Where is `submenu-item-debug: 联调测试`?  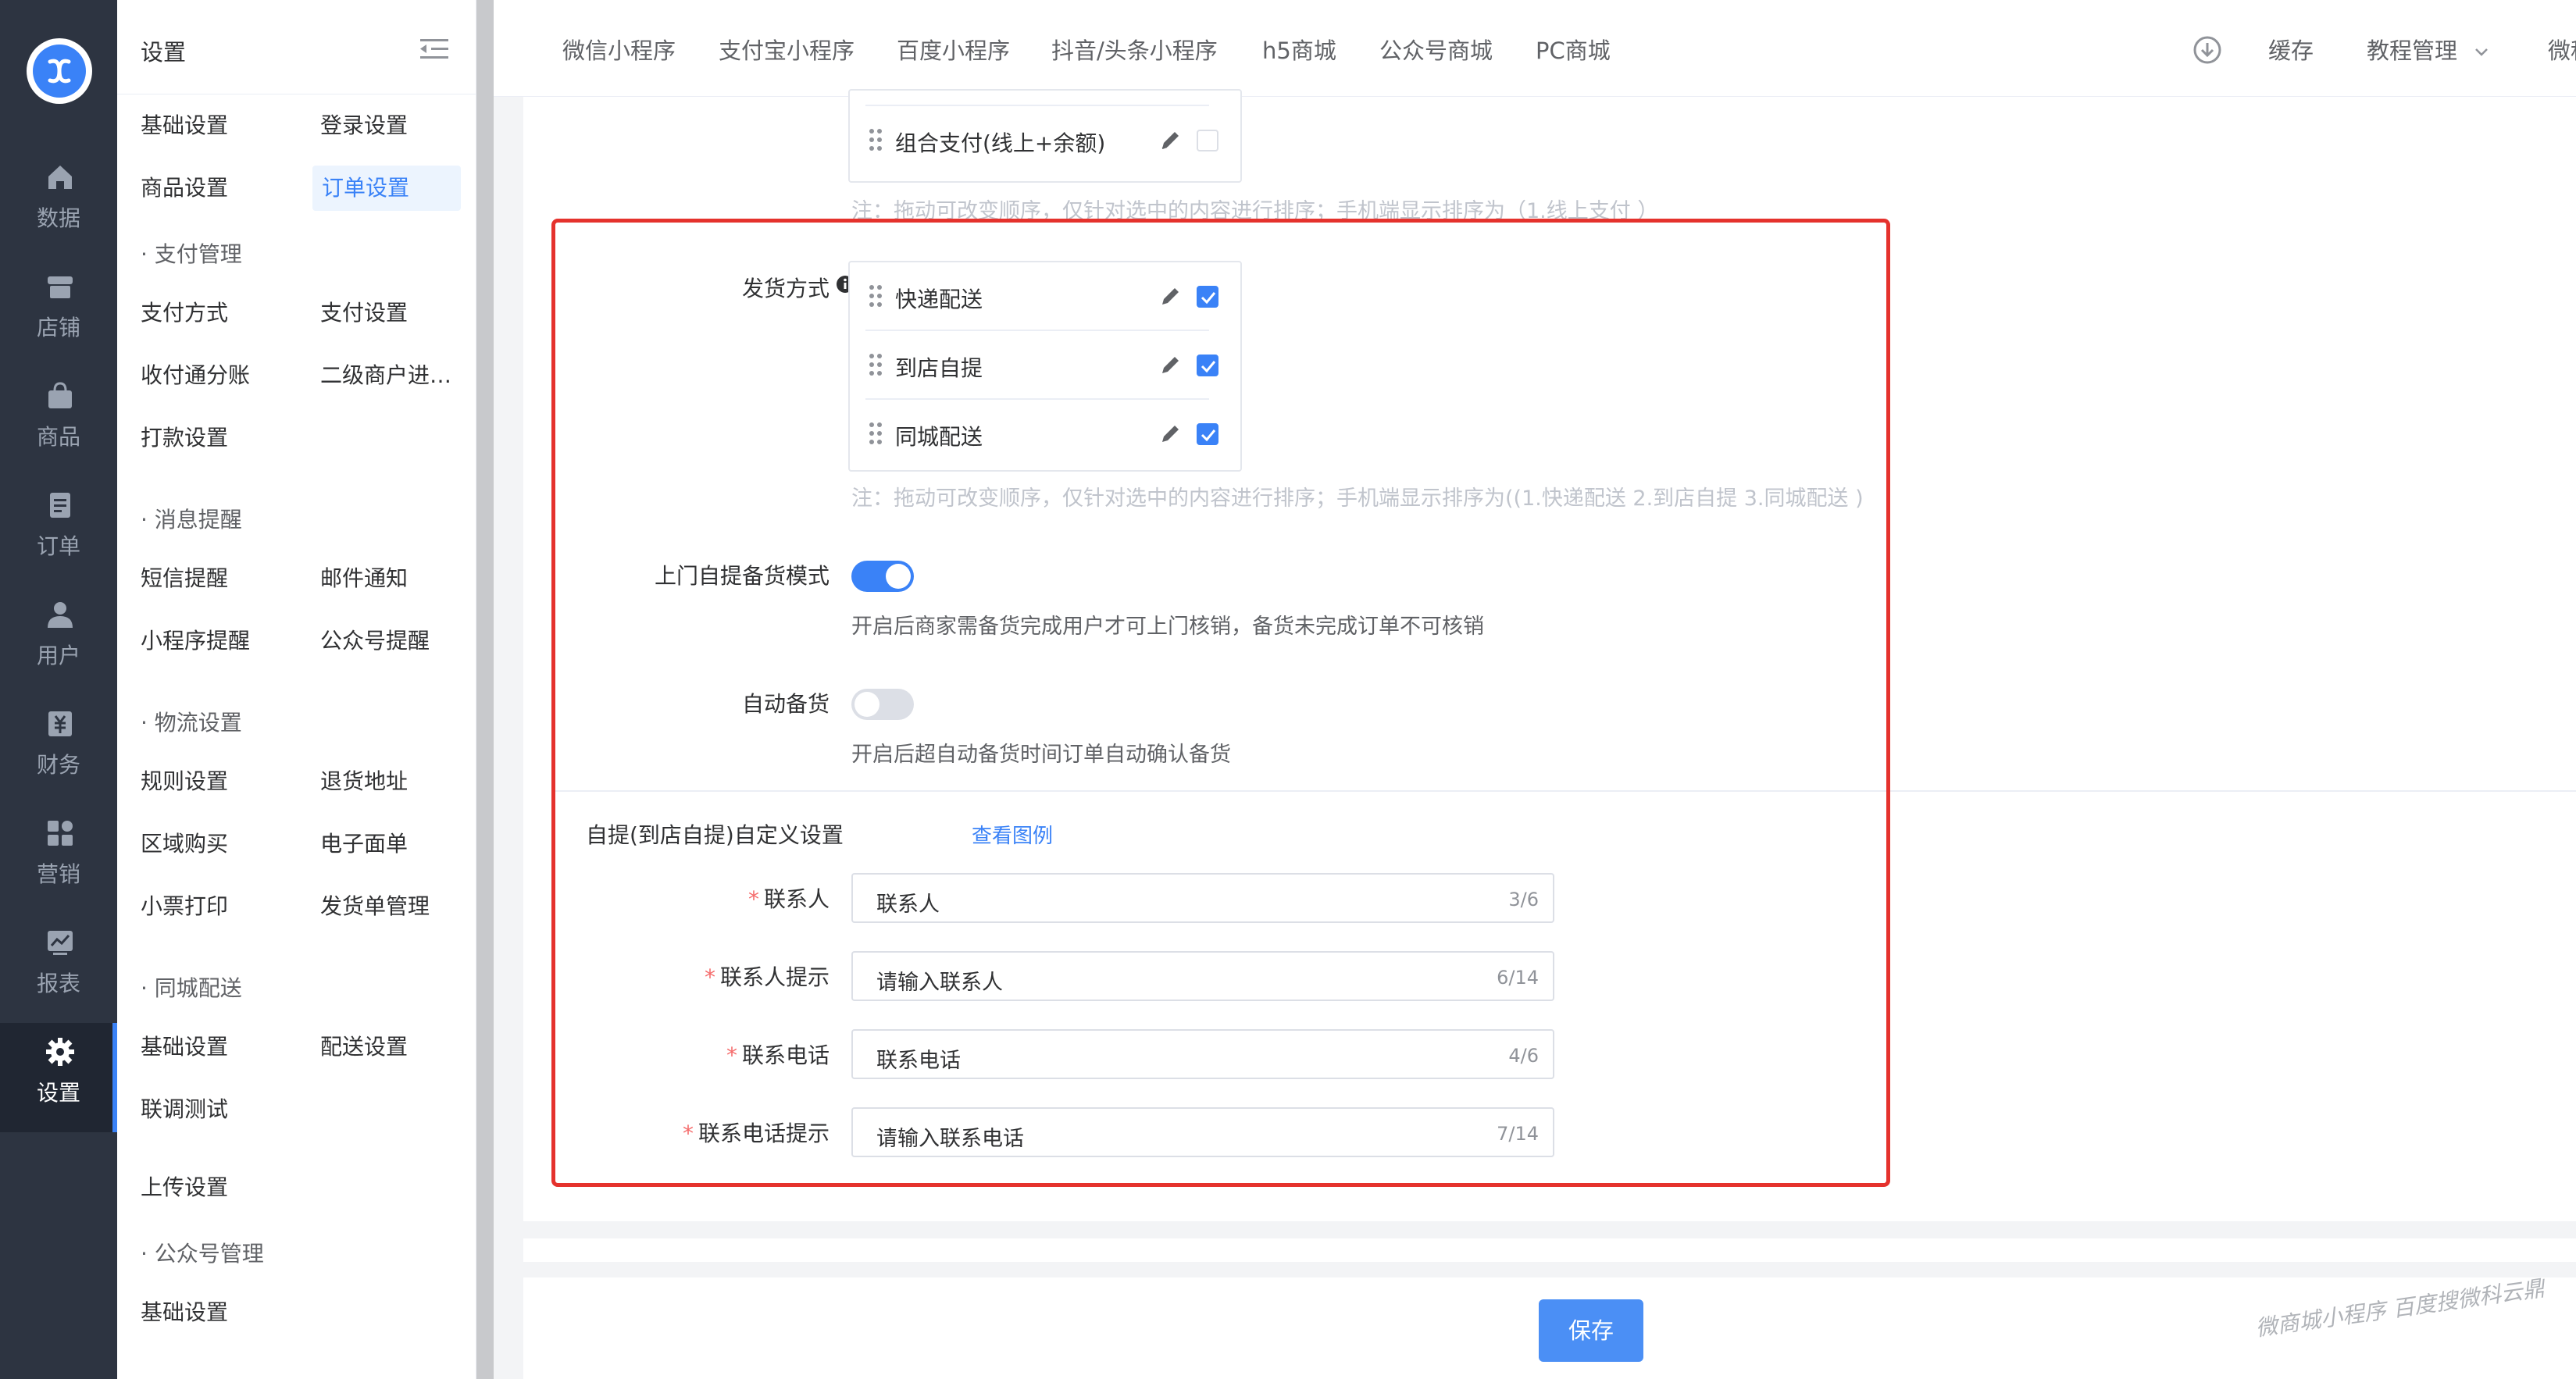 submenu-item-debug: 联调测试 is located at coordinates (184, 1109).